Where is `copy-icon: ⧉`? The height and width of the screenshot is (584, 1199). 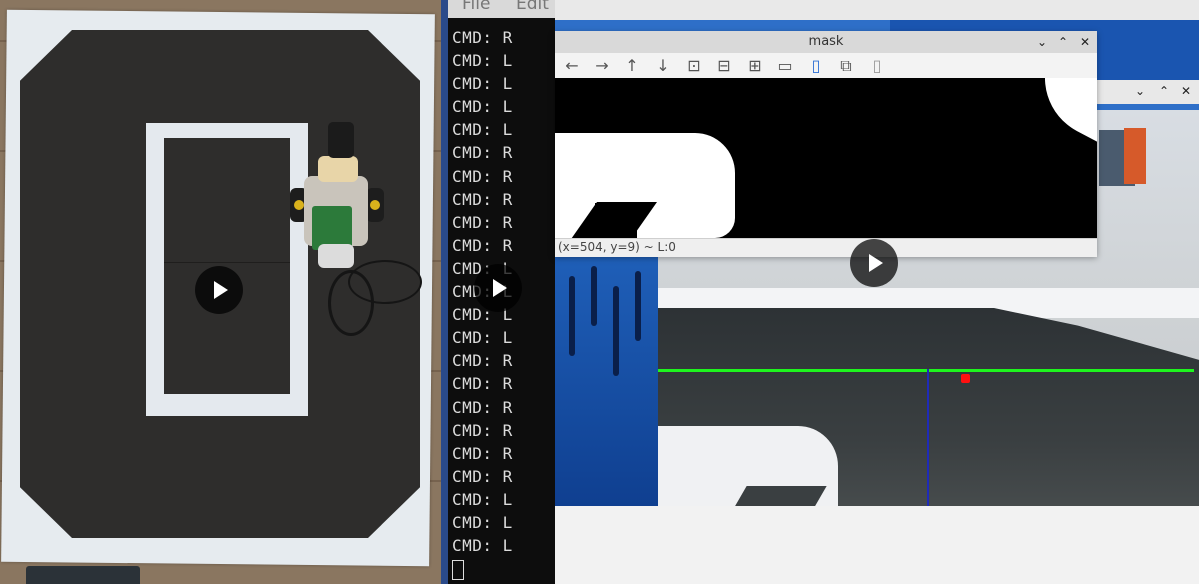
copy-icon: ⧉ is located at coordinates (846, 66).